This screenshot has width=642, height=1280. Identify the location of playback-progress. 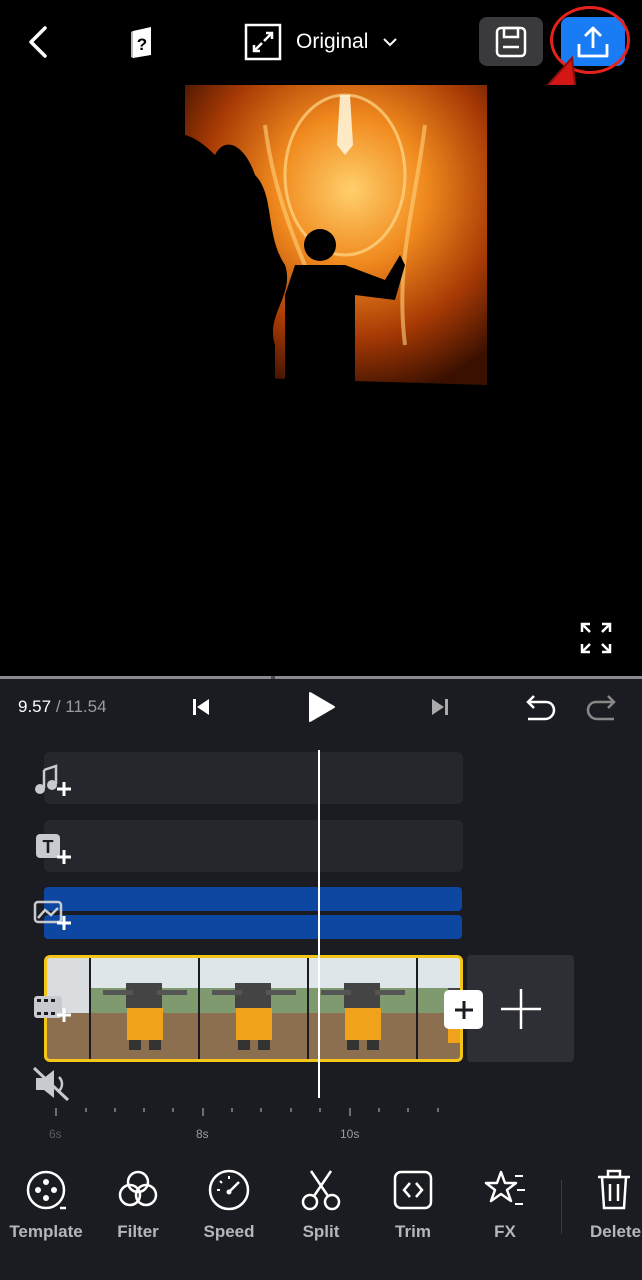
(321, 677).